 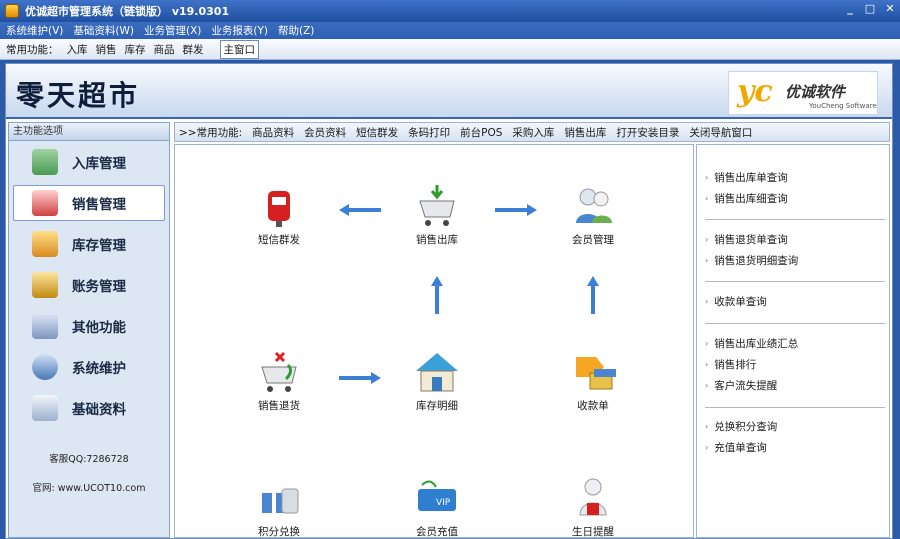 What do you see at coordinates (720, 132) in the screenshot?
I see `quick-close-nav: 关闭导航窗口` at bounding box center [720, 132].